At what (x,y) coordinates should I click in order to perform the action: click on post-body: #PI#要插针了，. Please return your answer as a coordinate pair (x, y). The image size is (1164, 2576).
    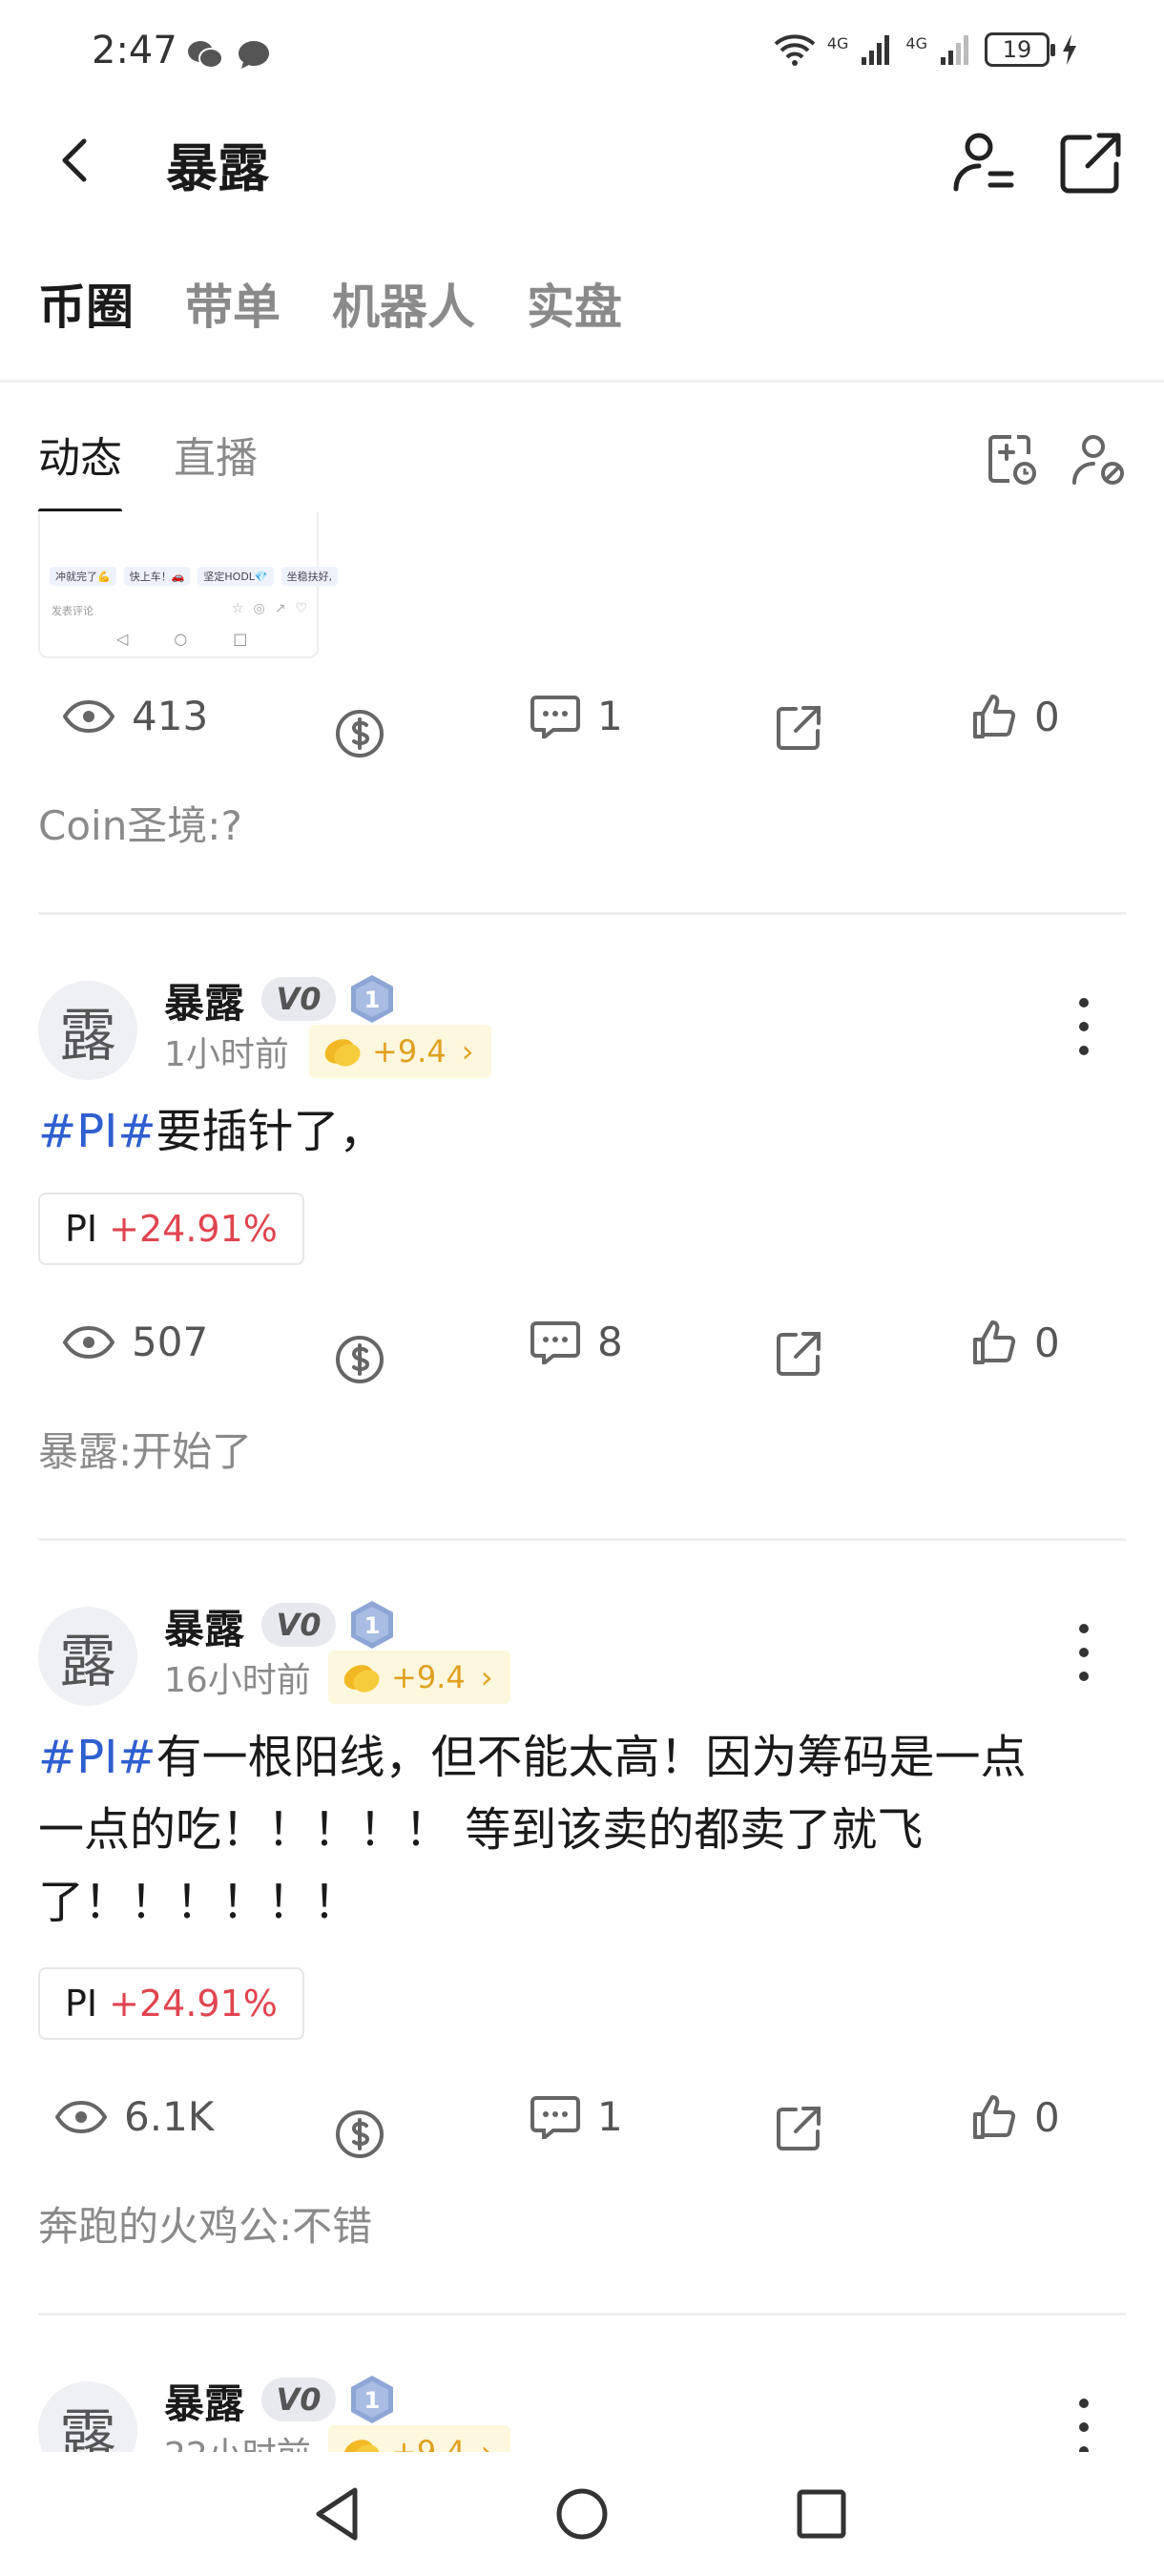
    Looking at the image, I should click on (582, 1131).